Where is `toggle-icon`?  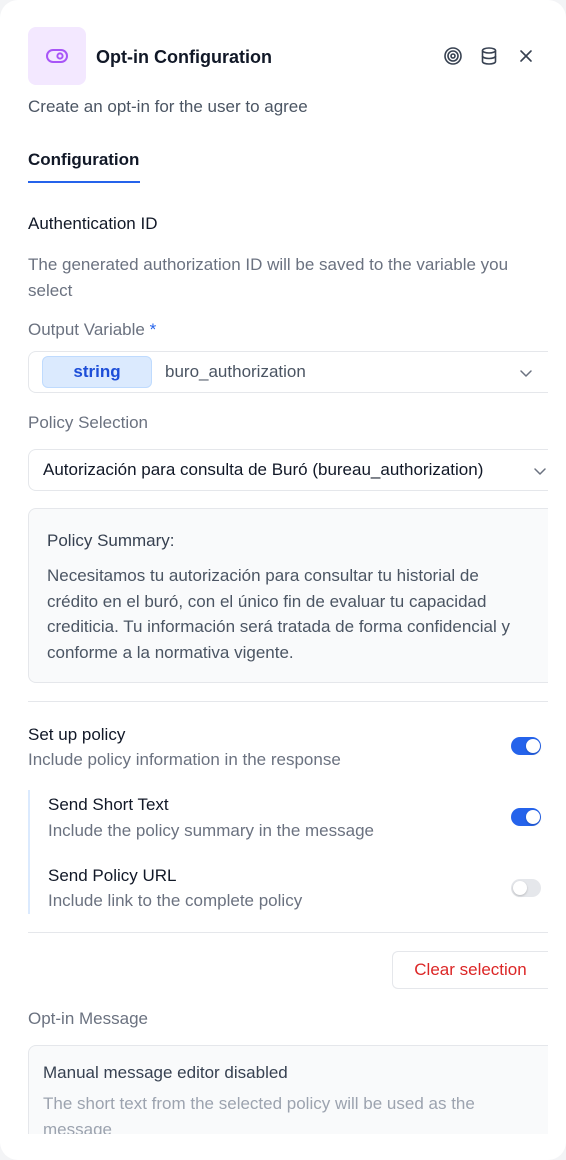 toggle-icon is located at coordinates (57, 56).